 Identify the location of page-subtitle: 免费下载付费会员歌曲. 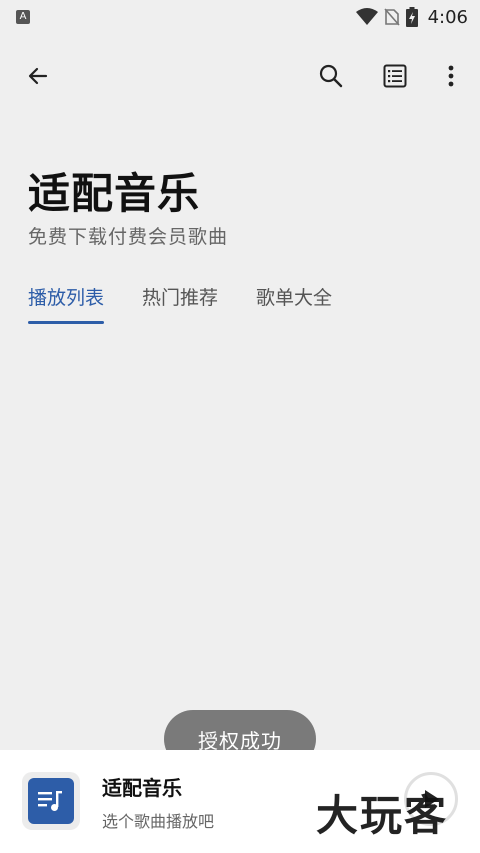
(128, 237).